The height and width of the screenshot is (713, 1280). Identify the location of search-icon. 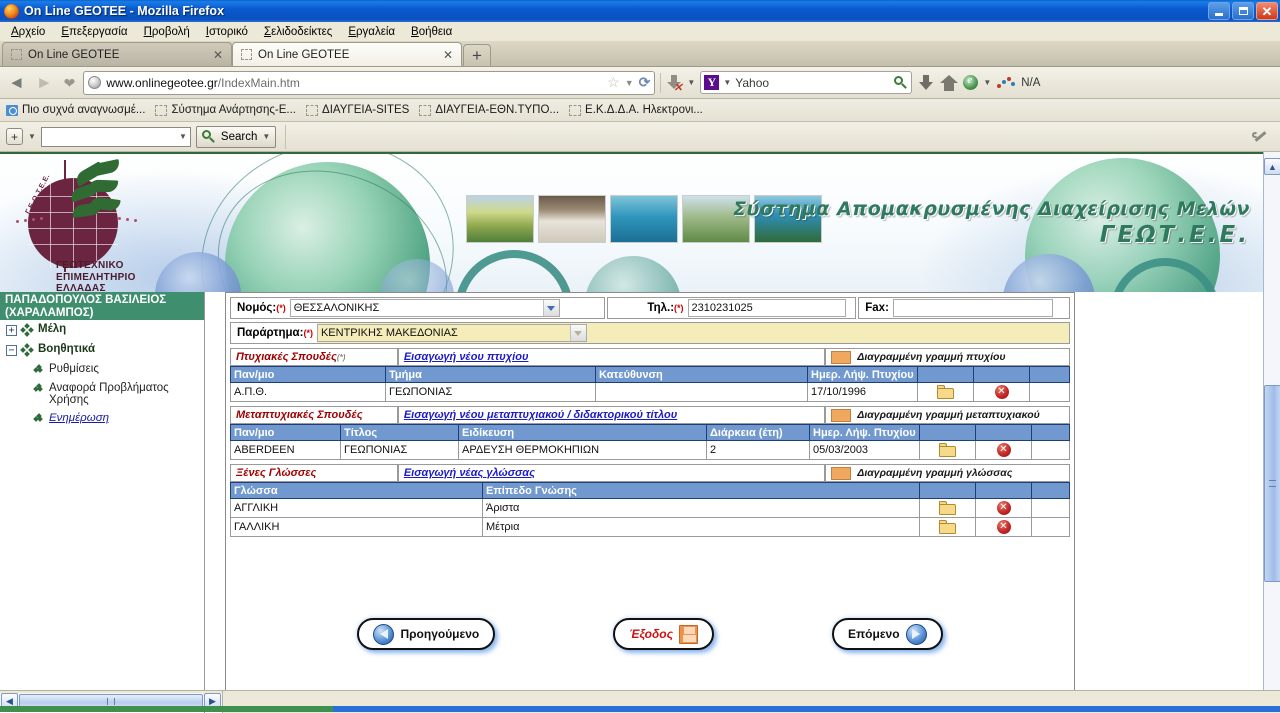
(901, 83).